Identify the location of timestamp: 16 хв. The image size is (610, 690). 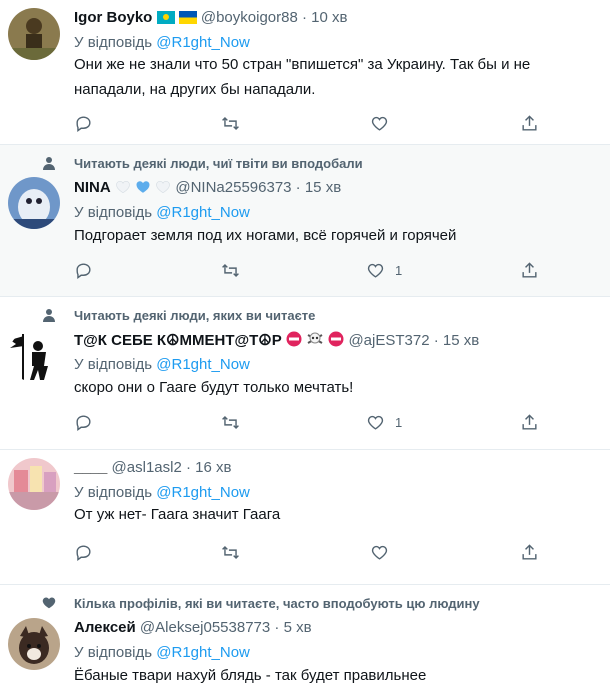
(213, 467).